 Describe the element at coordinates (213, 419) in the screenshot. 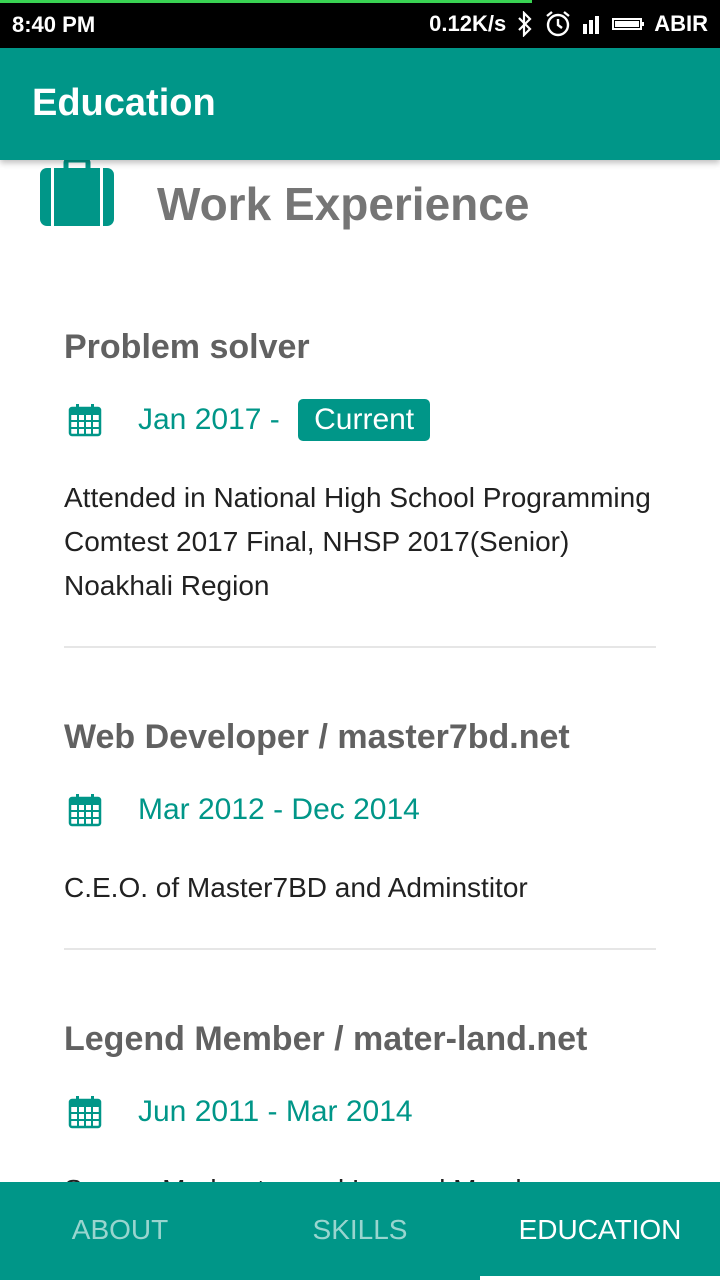

I see `date-range: Jan 2017 -` at that location.